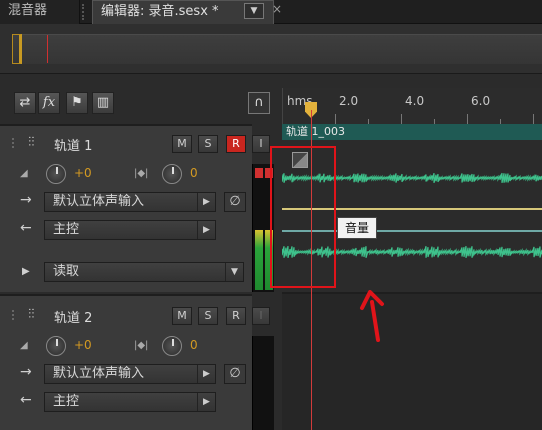 This screenshot has height=430, width=542. Describe the element at coordinates (372, 316) in the screenshot. I see `annotation-arrow-icon` at that location.